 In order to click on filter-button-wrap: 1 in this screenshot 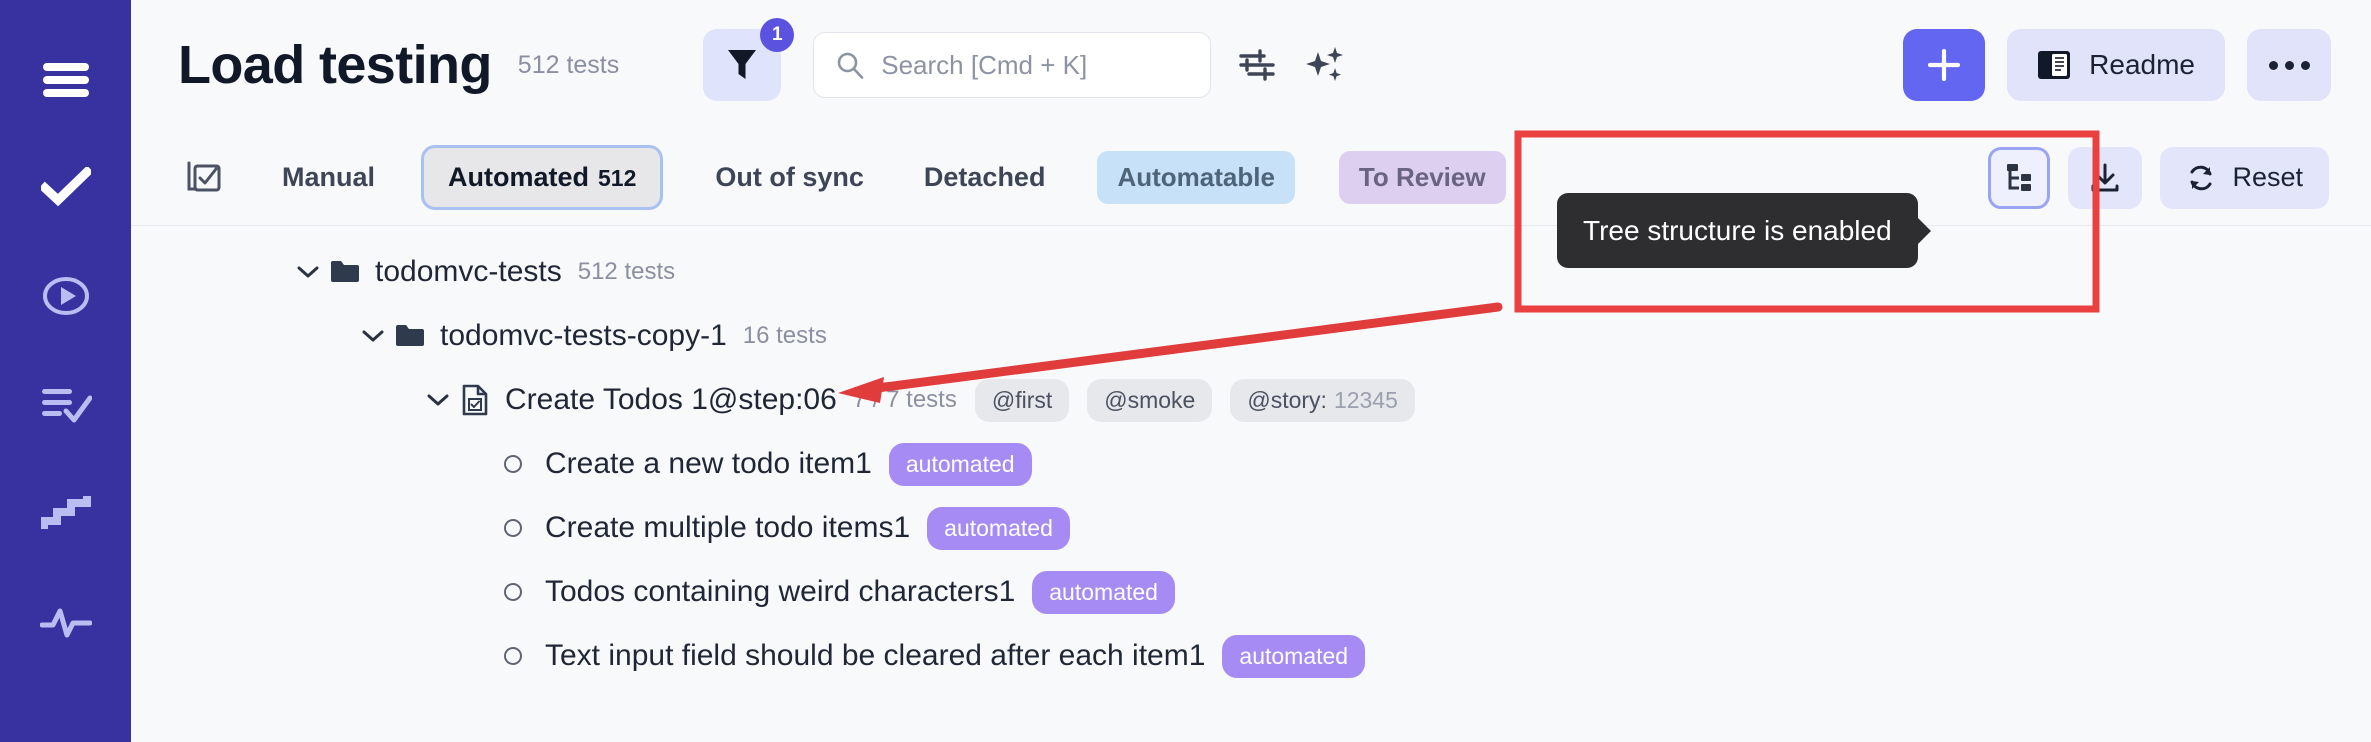, I will do `click(749, 59)`.